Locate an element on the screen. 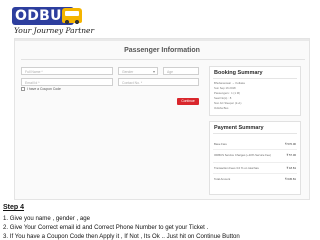  coupon-checkbox-row: I have a Coupon Code is located at coordinates (41, 89).